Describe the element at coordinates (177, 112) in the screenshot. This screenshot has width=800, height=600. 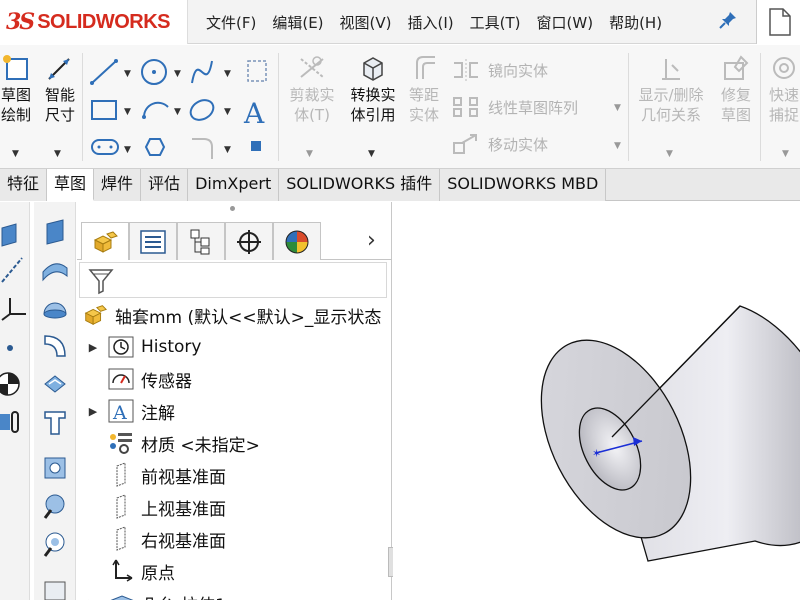
I see `arc-dropdown-caret: ▼` at that location.